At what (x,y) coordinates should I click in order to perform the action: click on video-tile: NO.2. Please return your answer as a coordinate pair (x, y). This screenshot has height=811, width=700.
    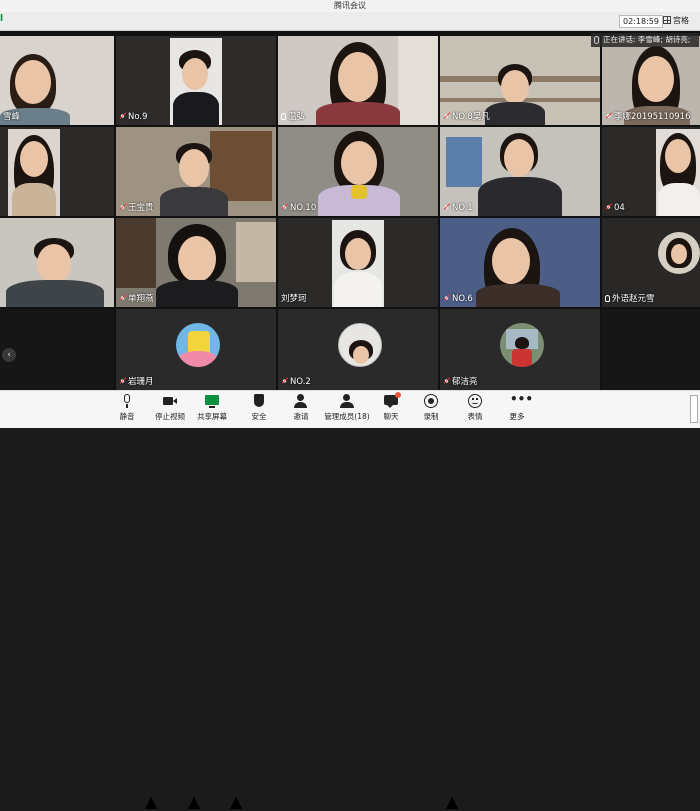
    Looking at the image, I should click on (358, 349).